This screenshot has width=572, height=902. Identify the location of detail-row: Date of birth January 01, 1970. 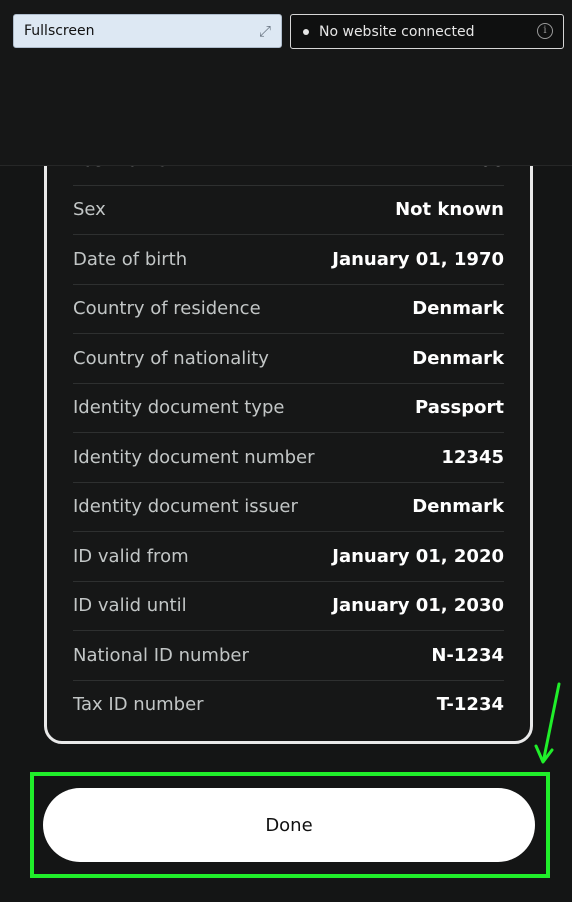
(288, 260).